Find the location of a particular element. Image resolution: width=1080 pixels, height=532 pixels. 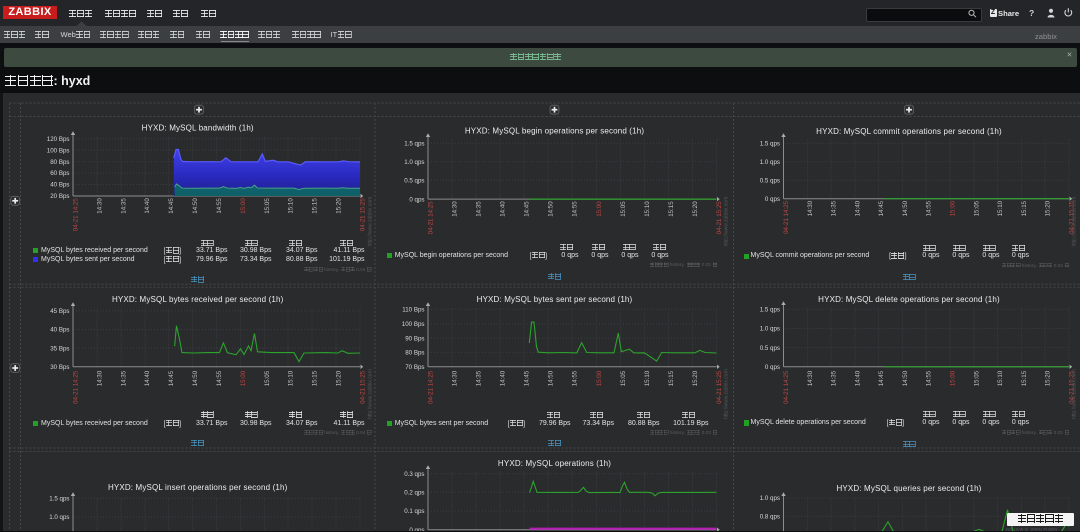

svg-text: 0.1 qps is located at coordinates (414, 511).